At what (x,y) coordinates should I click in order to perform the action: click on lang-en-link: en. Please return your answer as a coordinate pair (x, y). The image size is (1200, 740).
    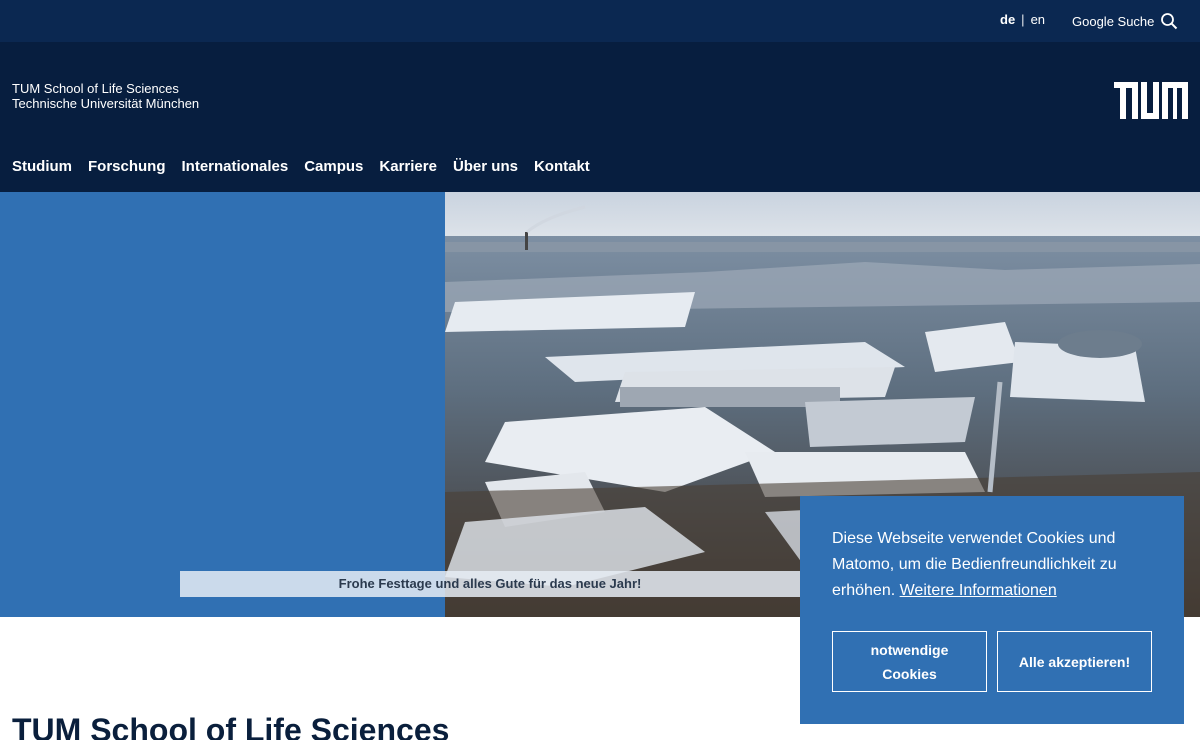
    Looking at the image, I should click on (1038, 19).